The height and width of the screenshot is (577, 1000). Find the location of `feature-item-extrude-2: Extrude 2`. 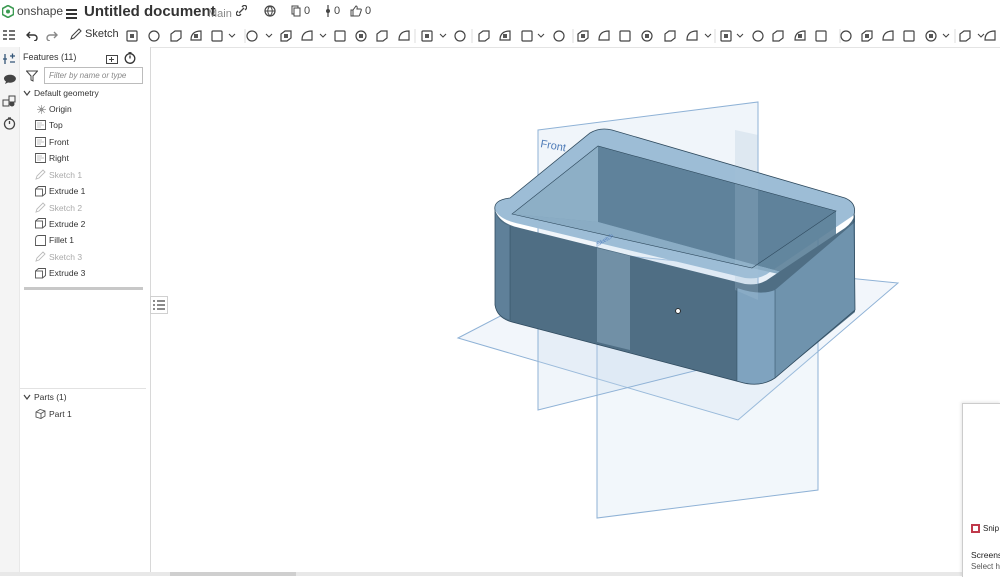

feature-item-extrude-2: Extrude 2 is located at coordinates (60, 223).